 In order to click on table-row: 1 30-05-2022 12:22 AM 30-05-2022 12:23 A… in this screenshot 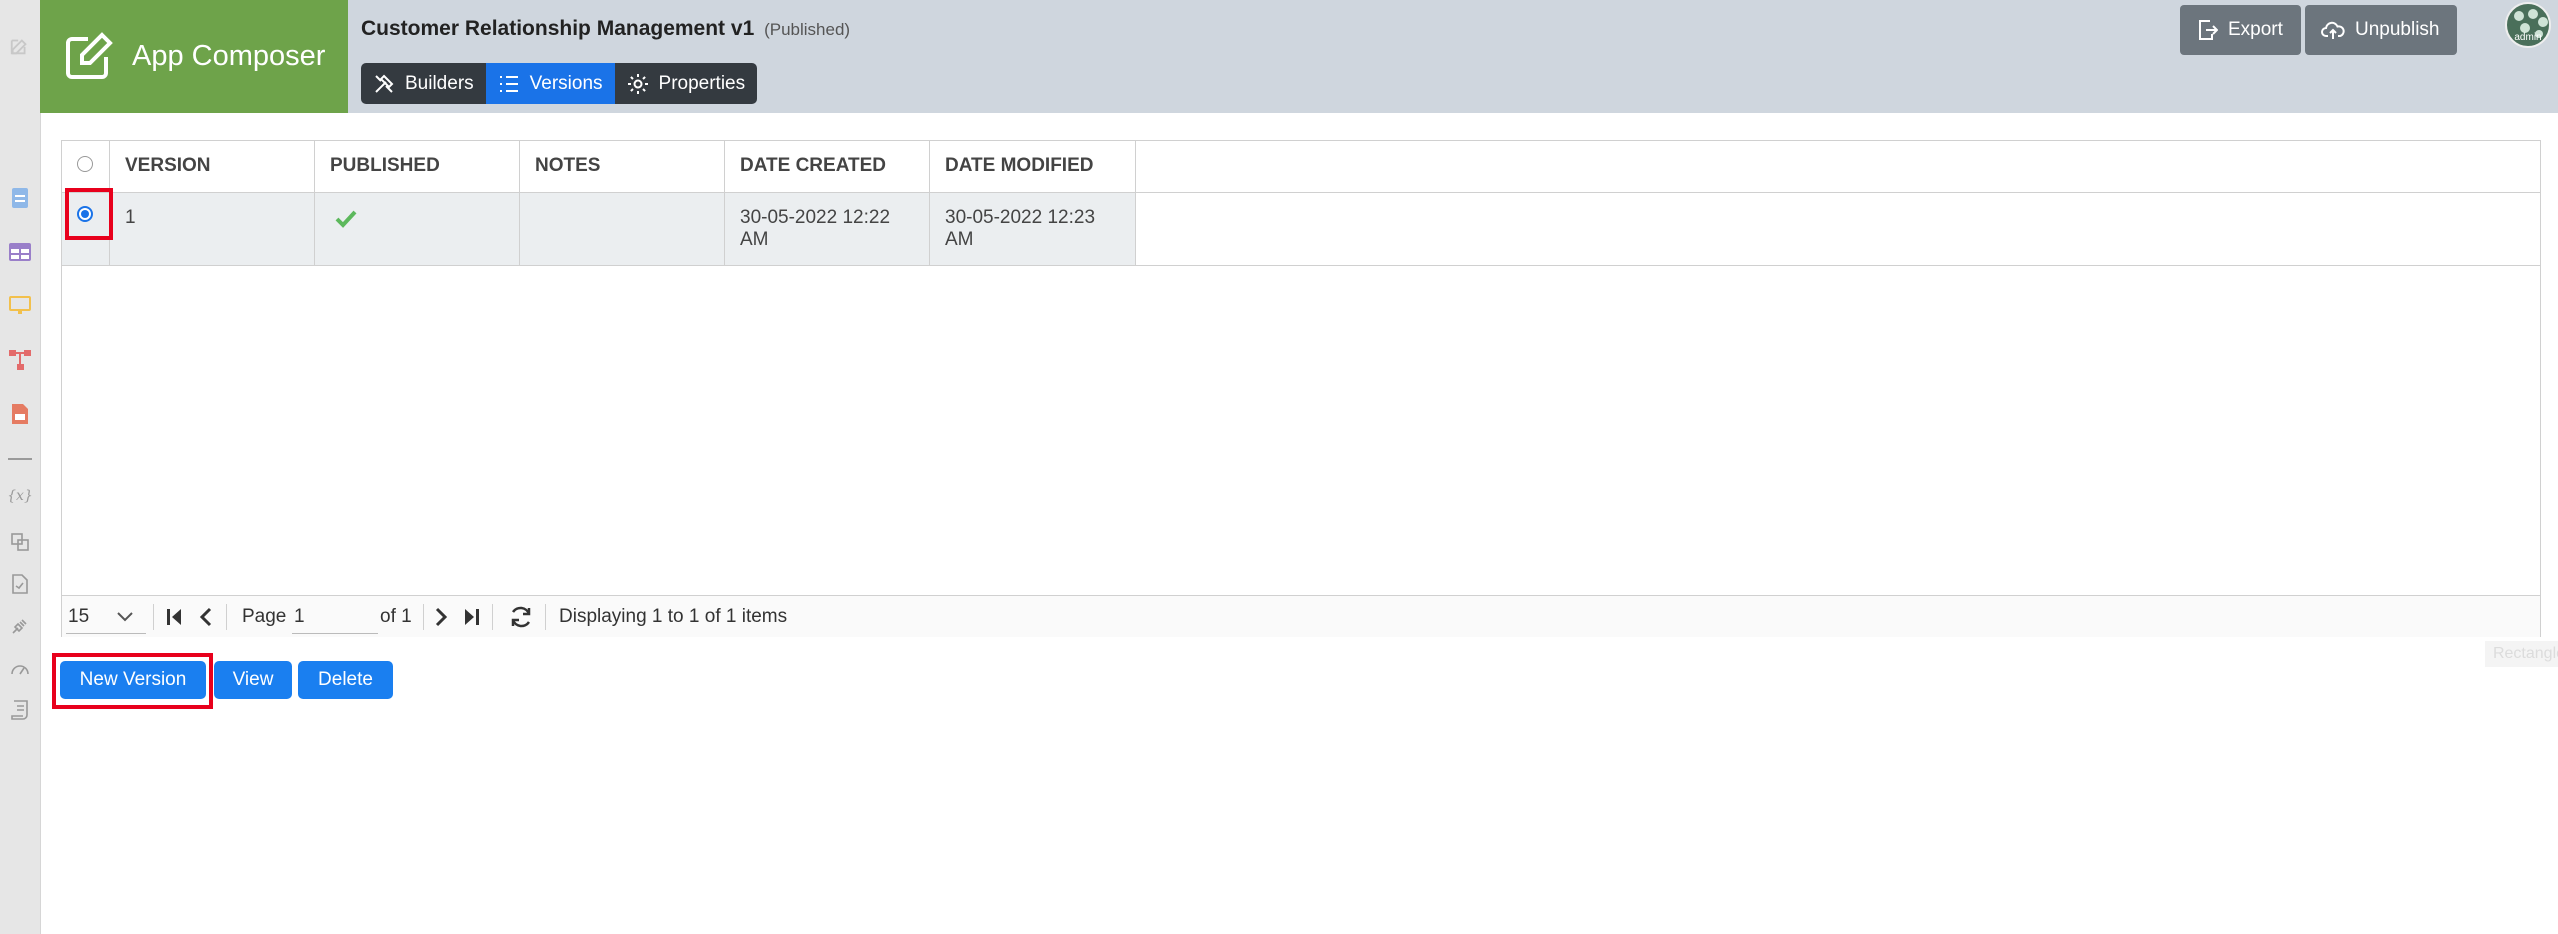, I will do `click(1301, 229)`.